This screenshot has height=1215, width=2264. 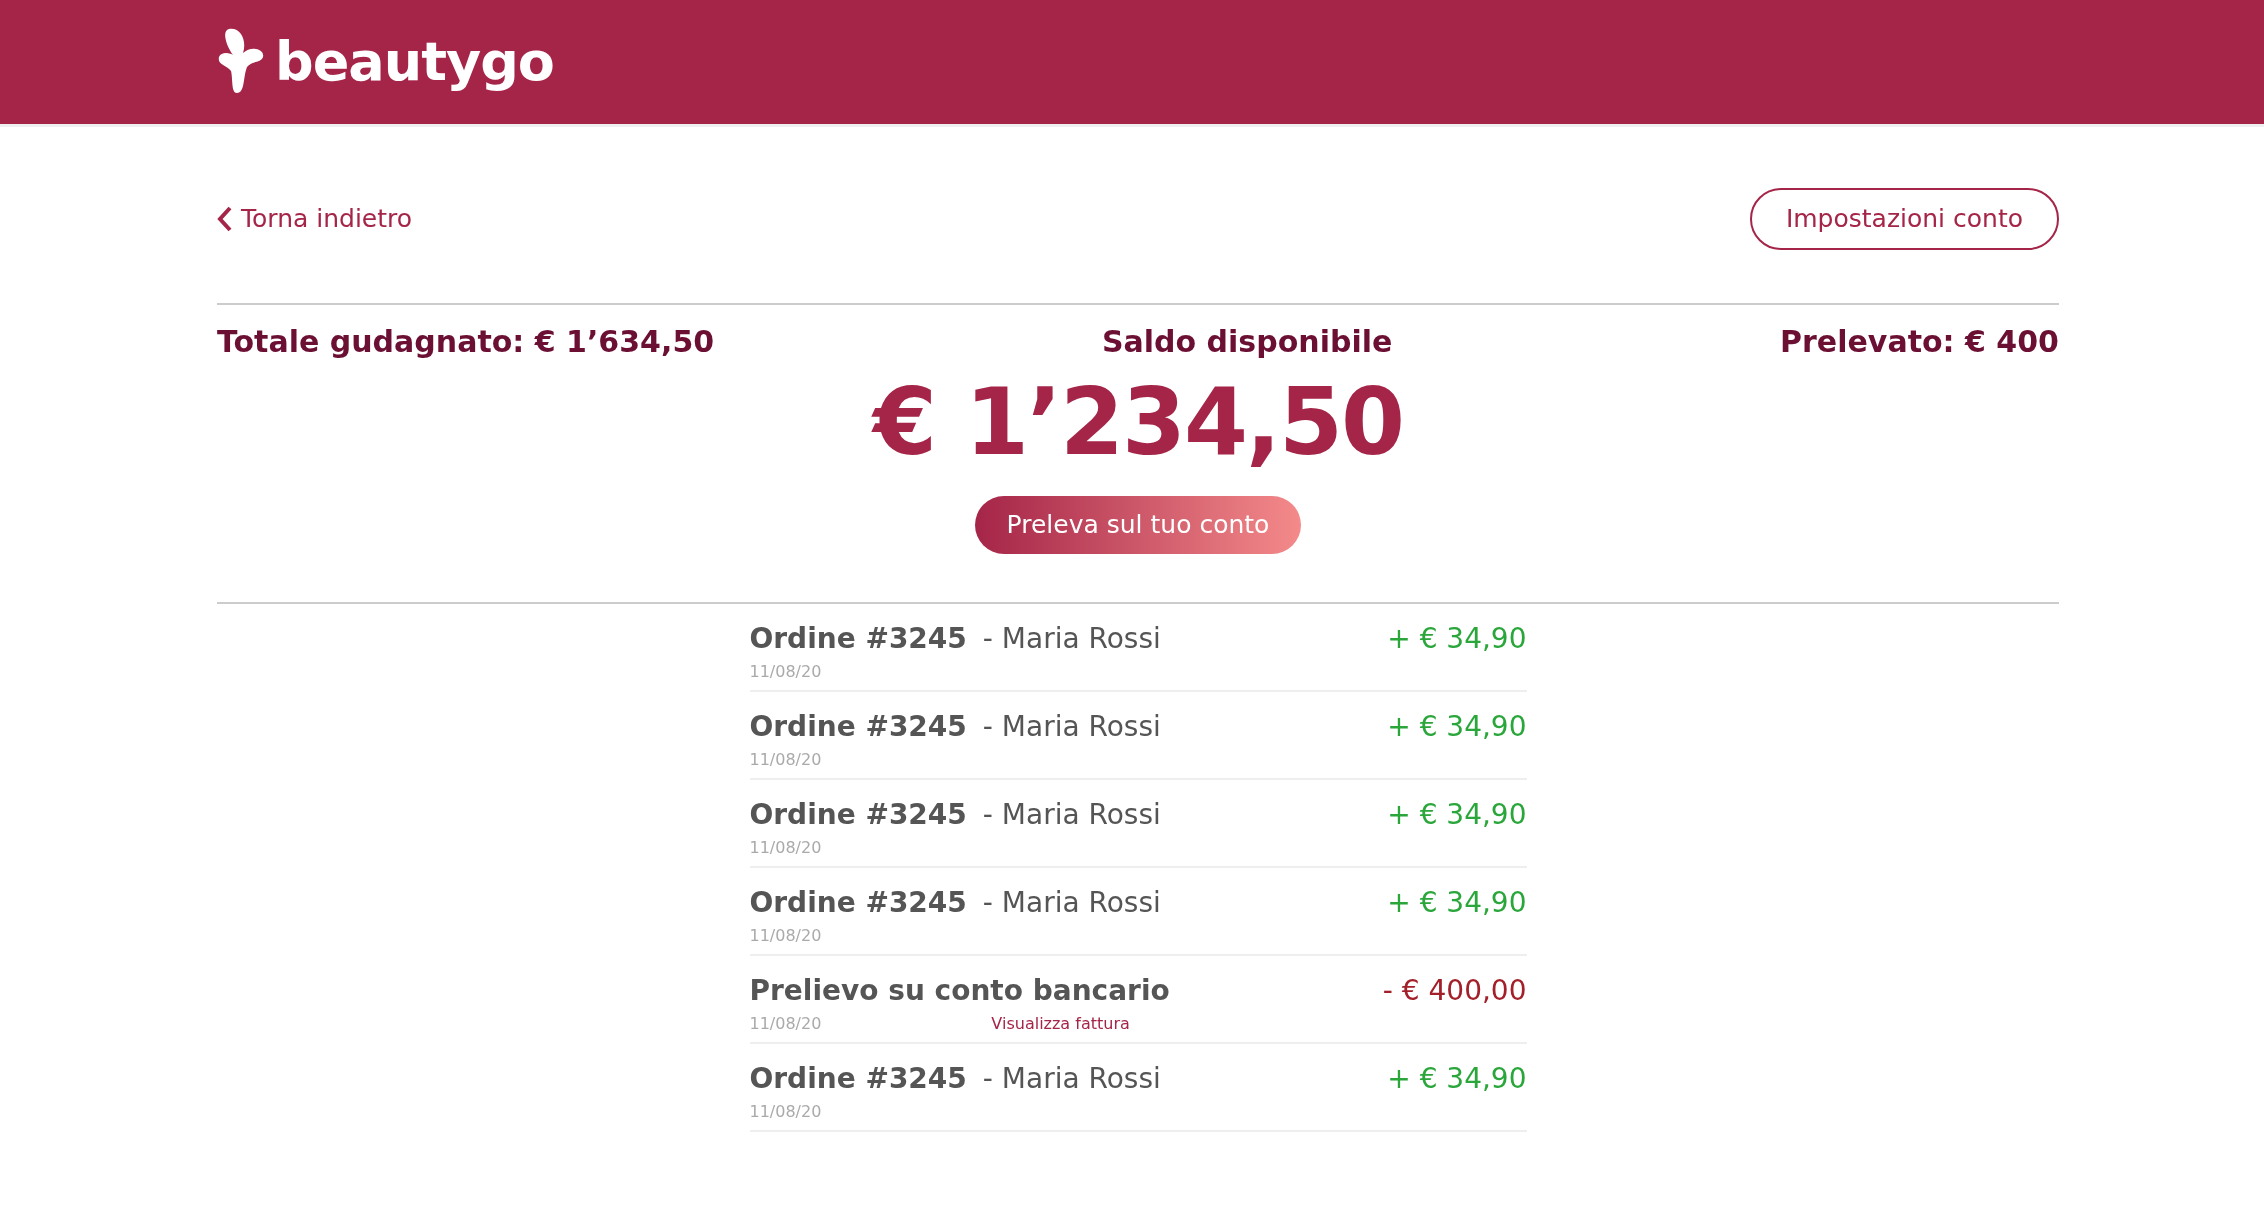 I want to click on balance-label: Saldo disponibile, so click(x=1247, y=342).